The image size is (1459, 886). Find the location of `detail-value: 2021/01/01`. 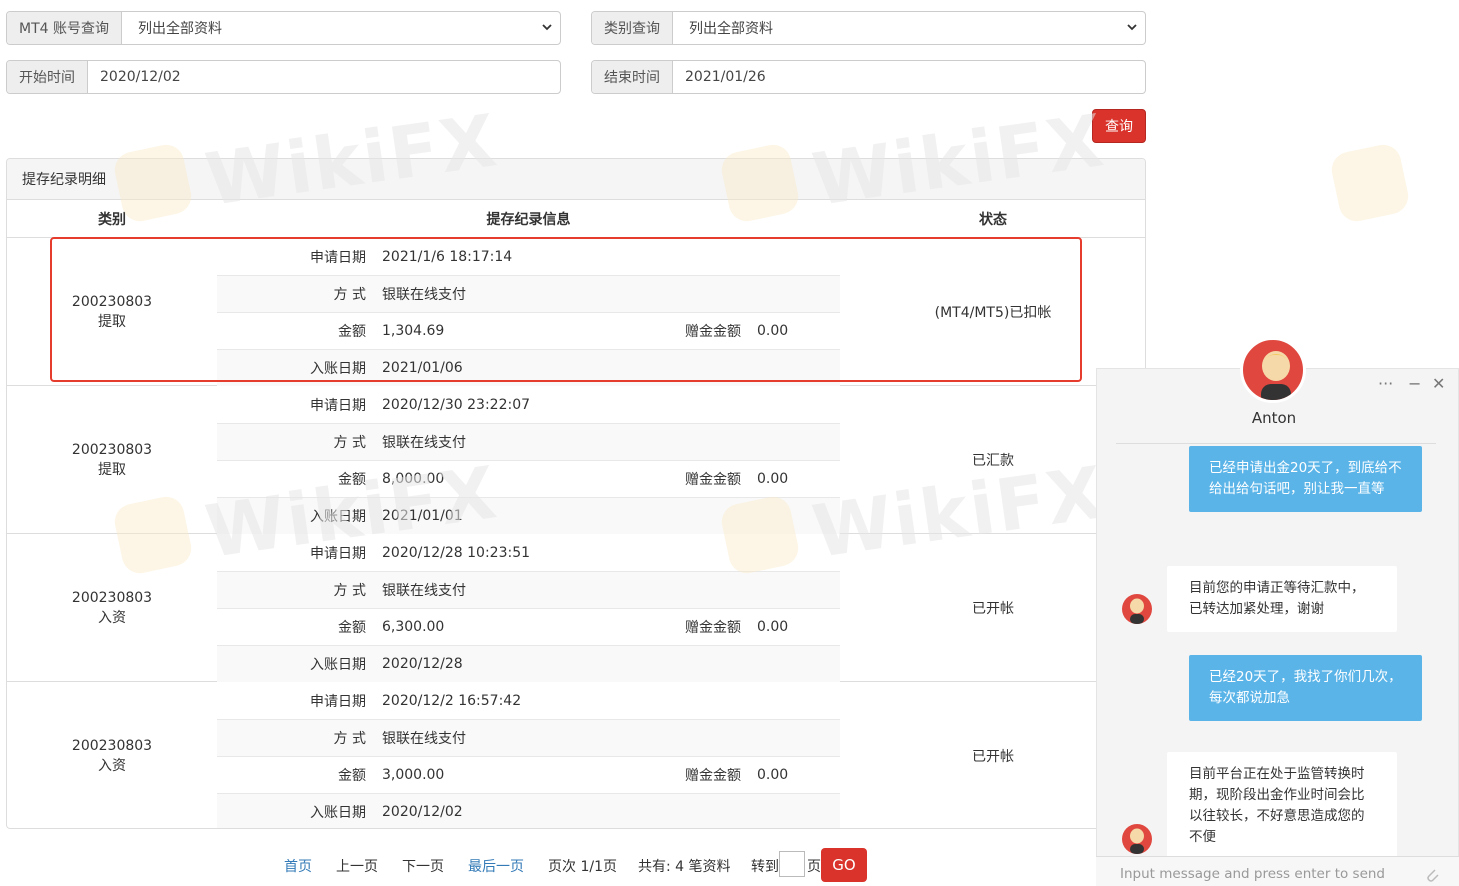

detail-value: 2021/01/01 is located at coordinates (422, 516).